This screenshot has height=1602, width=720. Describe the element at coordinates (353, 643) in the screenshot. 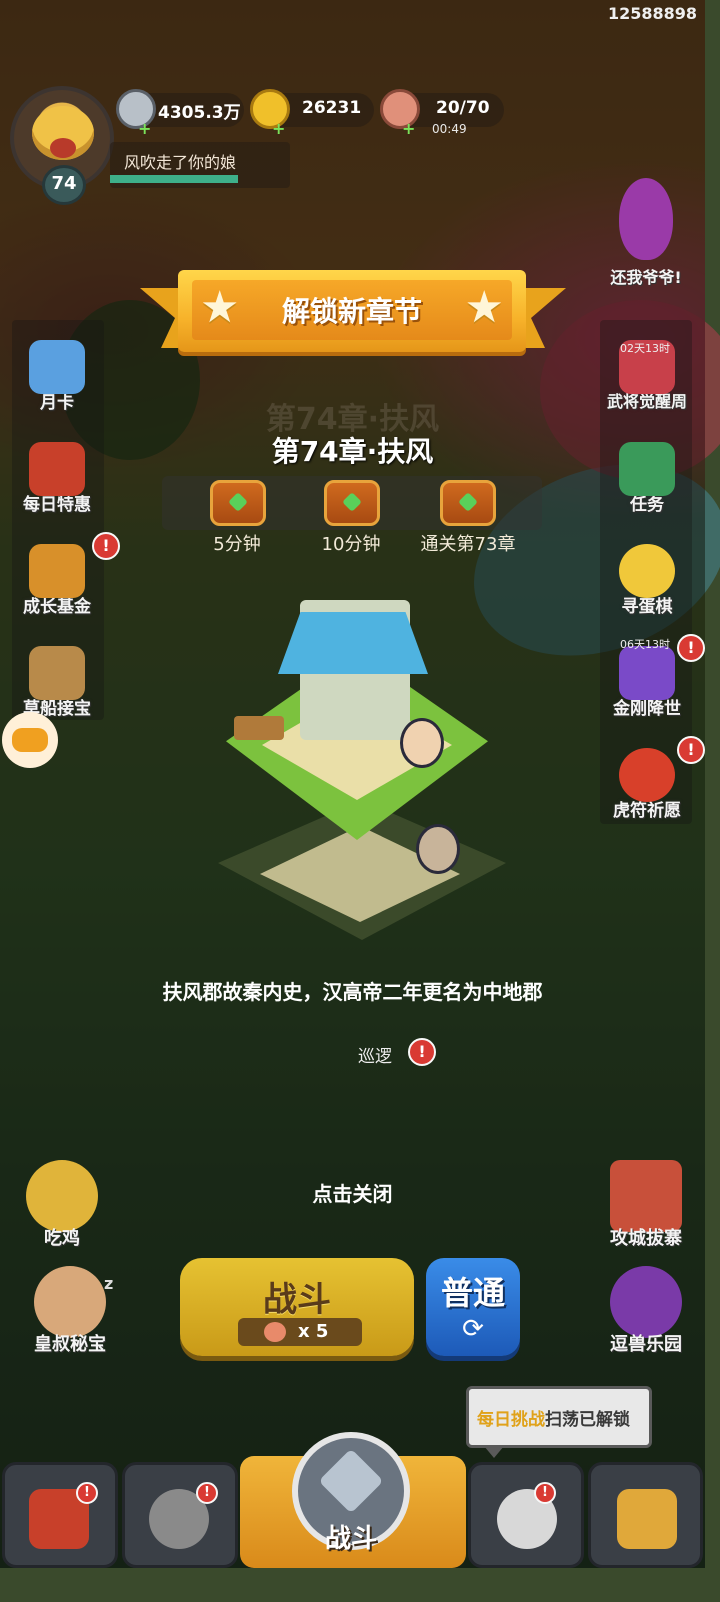

I see `tower-roof` at that location.